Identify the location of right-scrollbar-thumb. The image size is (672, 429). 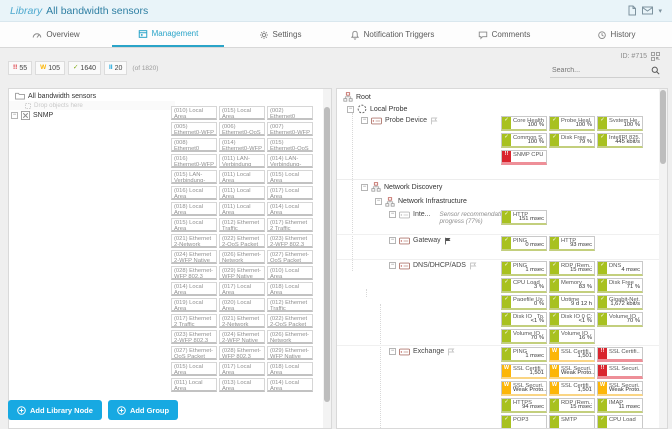
(663, 127).